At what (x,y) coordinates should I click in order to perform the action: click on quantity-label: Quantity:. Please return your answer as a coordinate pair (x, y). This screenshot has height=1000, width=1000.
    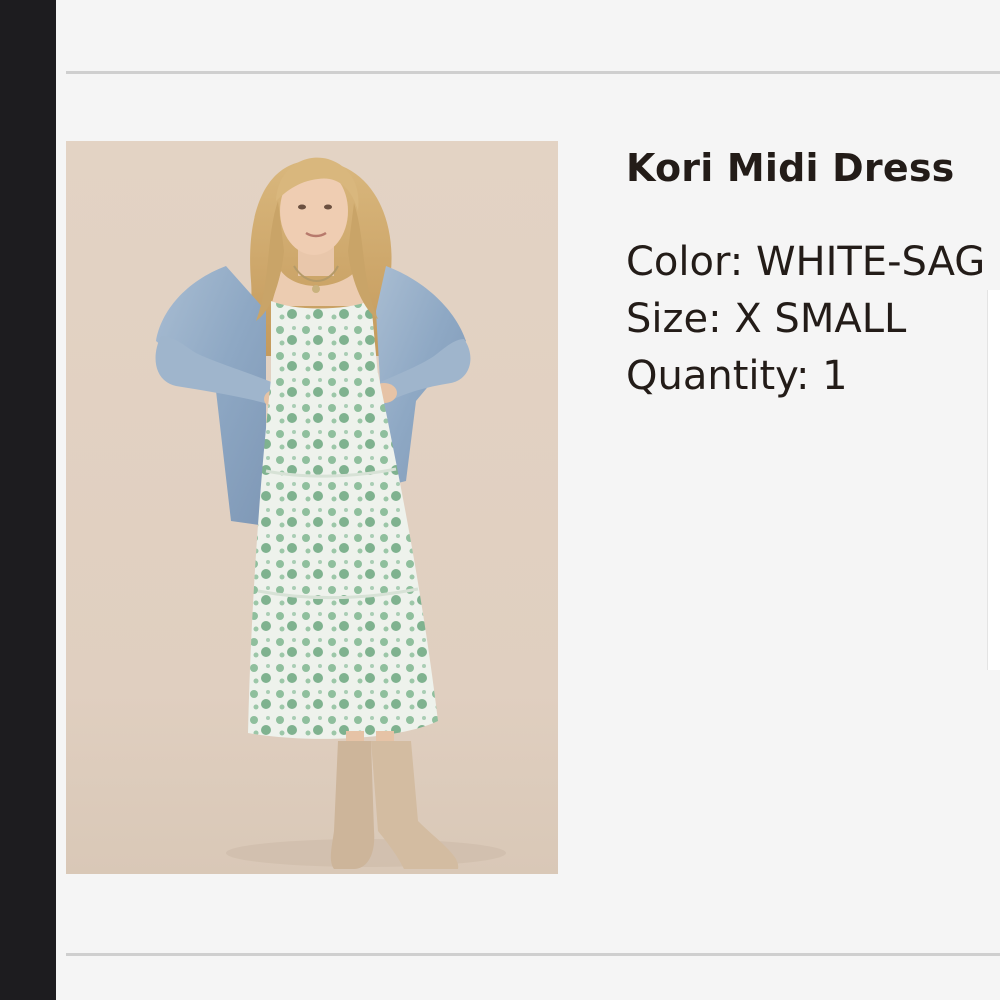
    Looking at the image, I should click on (718, 376).